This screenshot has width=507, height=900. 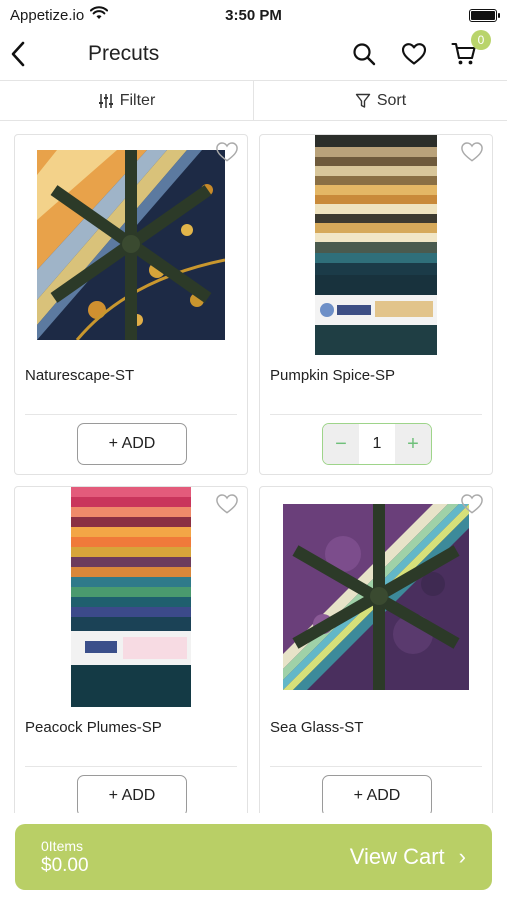 I want to click on cart-summary: 0Items $0.00, so click(x=65, y=857).